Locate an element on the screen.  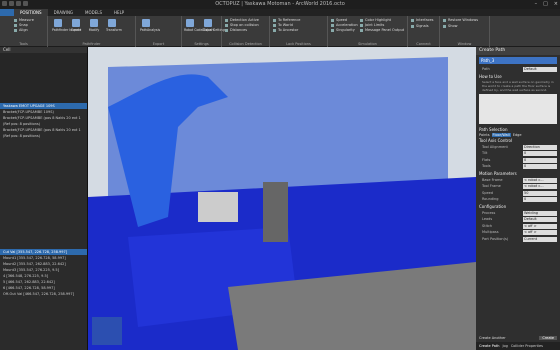
message-output-toggle: Message Panel Output is located at coordinates (382, 30).